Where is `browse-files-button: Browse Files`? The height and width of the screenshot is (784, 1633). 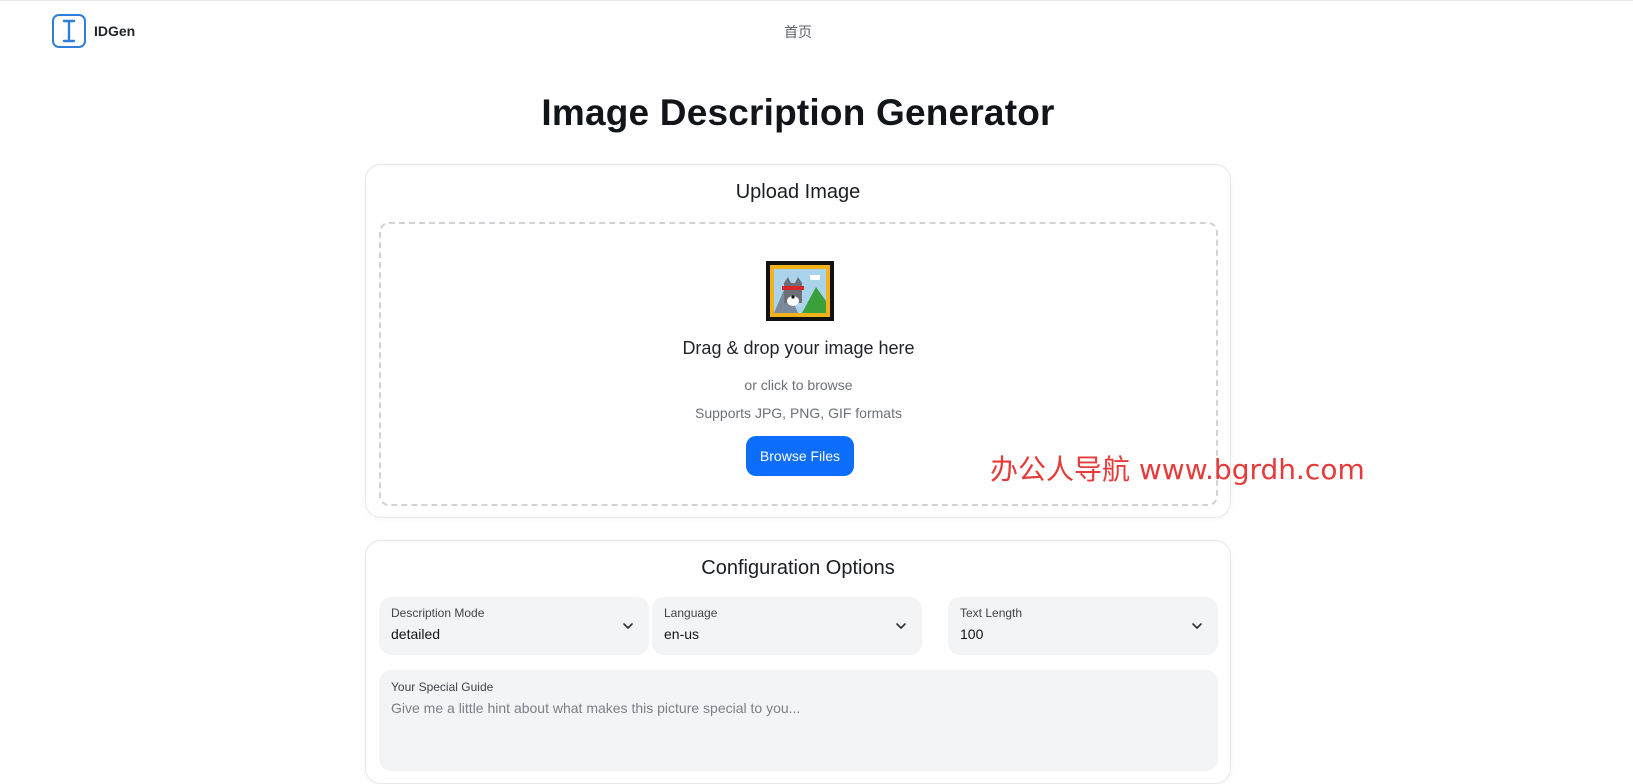 browse-files-button: Browse Files is located at coordinates (800, 456).